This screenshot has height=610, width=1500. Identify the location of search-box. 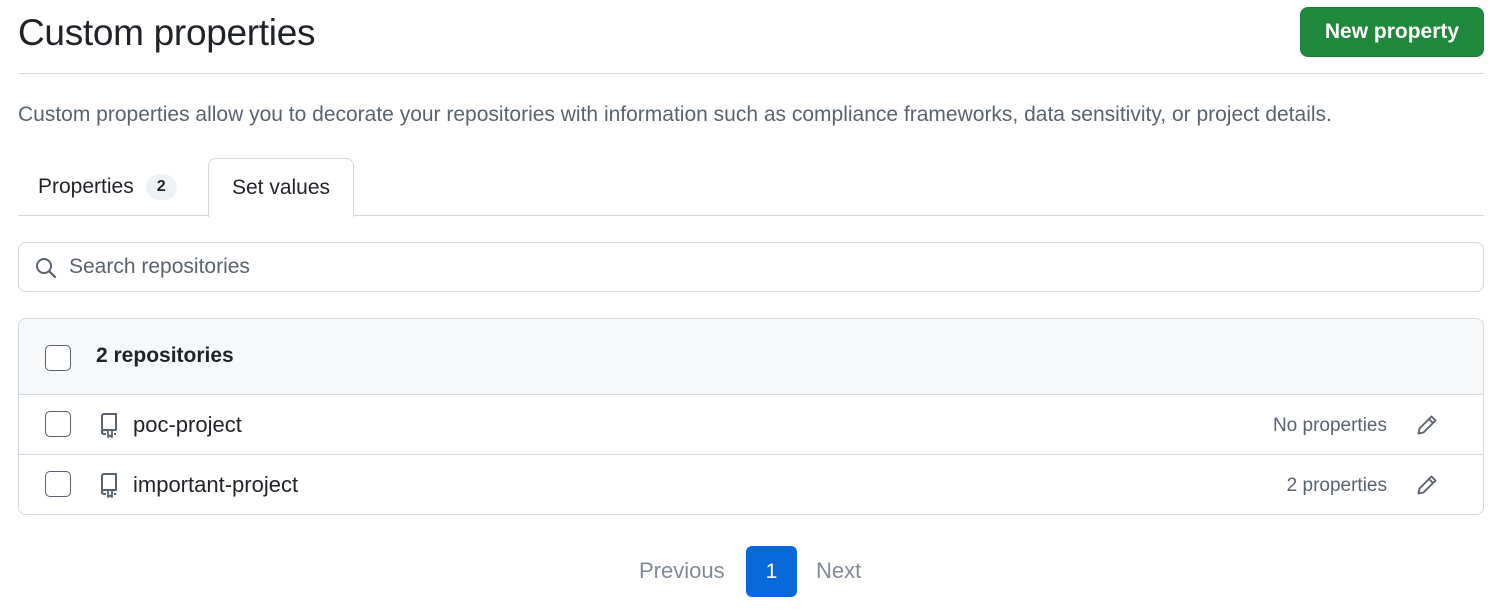
(751, 267).